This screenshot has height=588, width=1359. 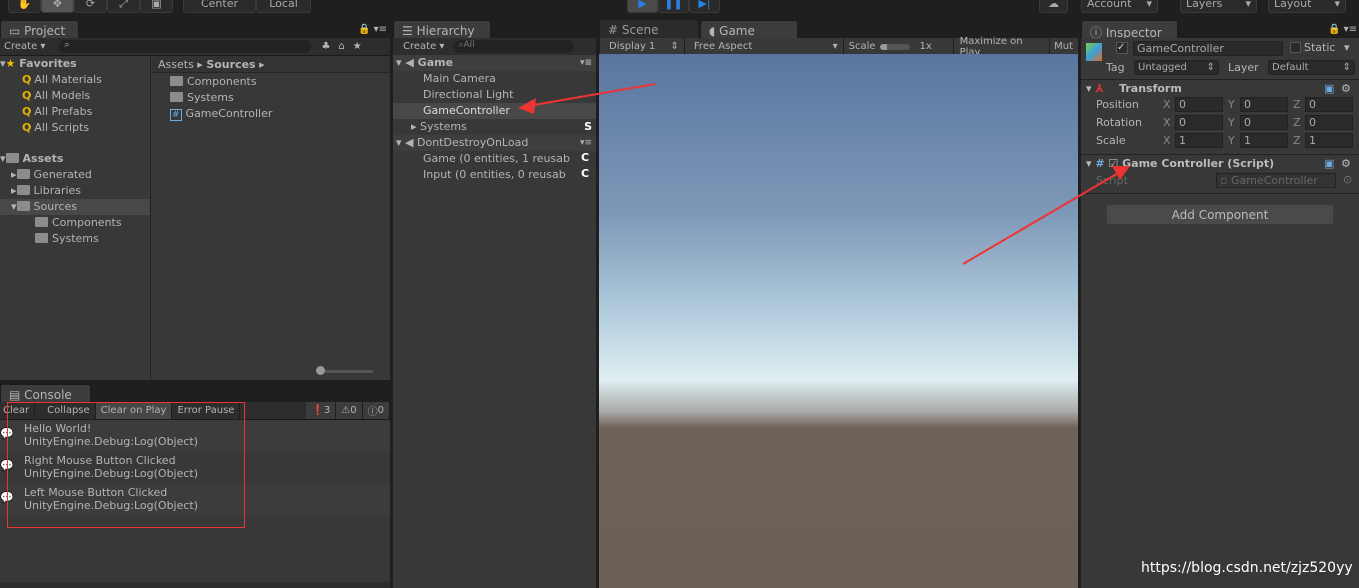 What do you see at coordinates (1247, 568) in the screenshot?
I see `watermark: https://blog.csdn.net/zjz520yy` at bounding box center [1247, 568].